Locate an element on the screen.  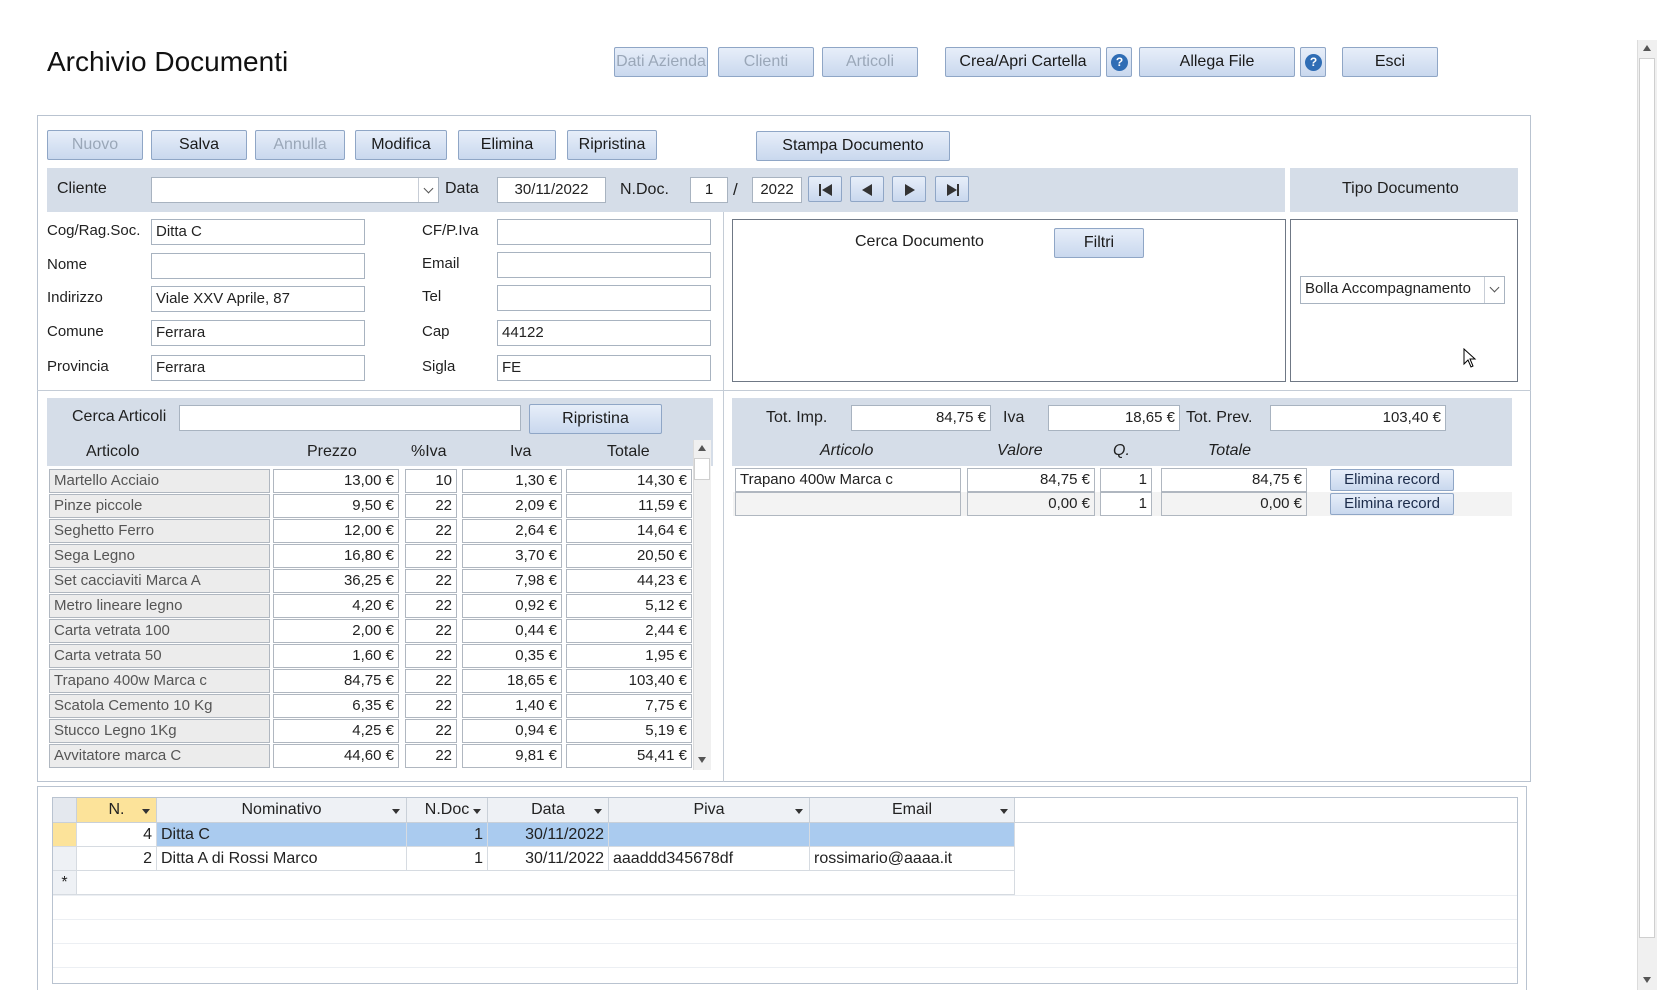
article-iva-cell: 7,98 € is located at coordinates (512, 581).